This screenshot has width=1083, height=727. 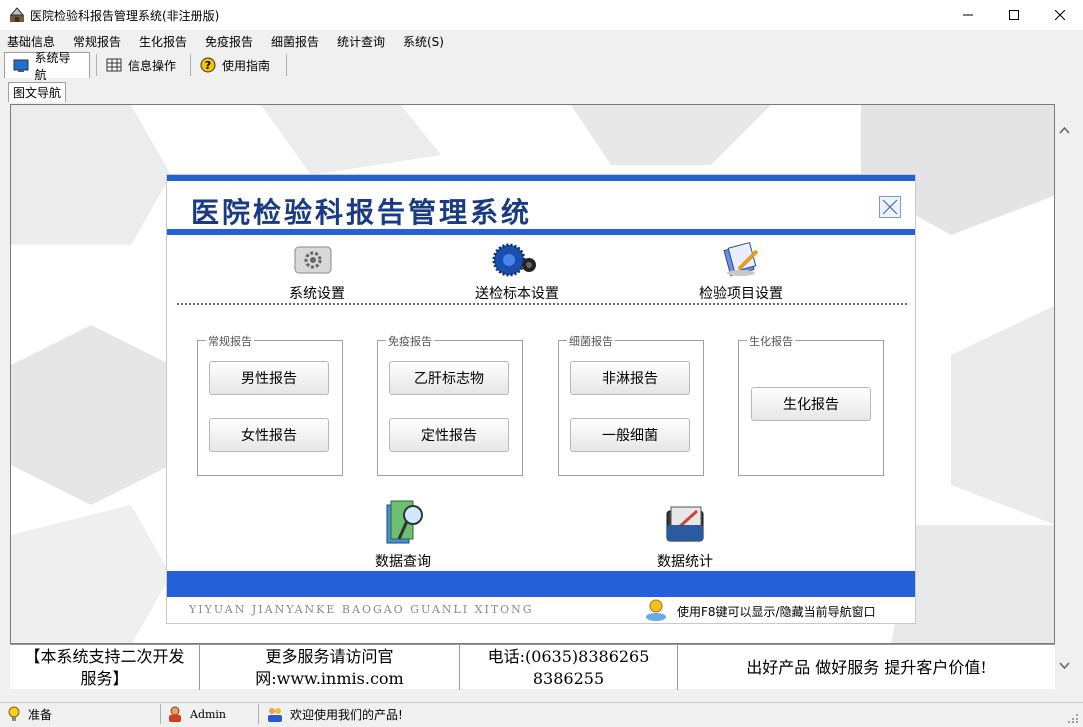 I want to click on tab-info-ops: 信息操作, so click(x=142, y=65).